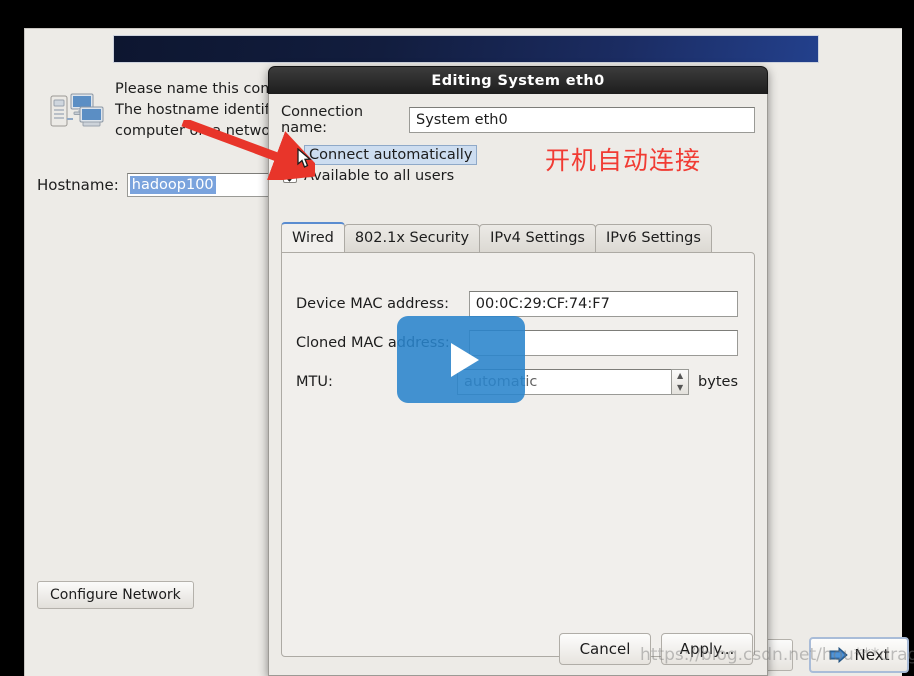  I want to click on tab-8021x-security-label: 802.1x Security, so click(412, 238).